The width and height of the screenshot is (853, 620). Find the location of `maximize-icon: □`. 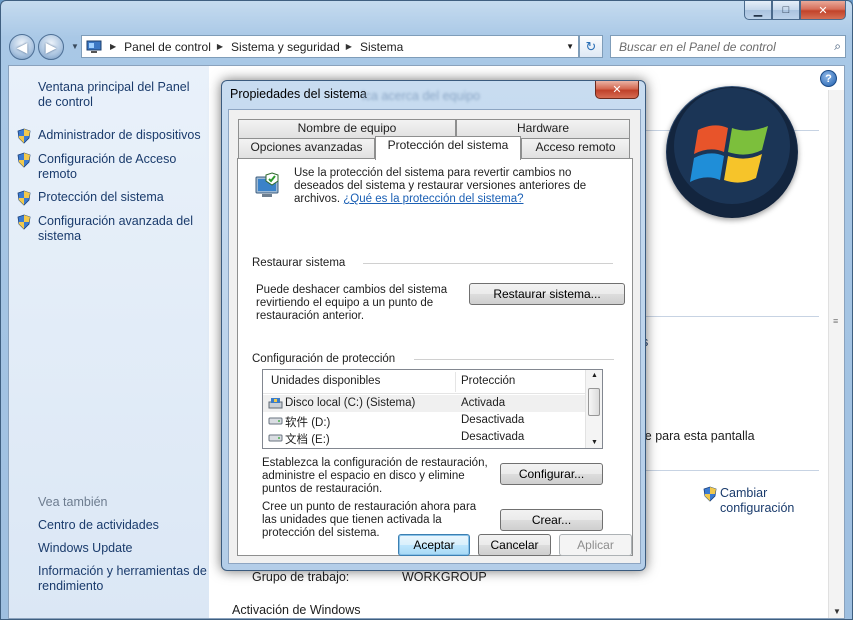

maximize-icon: □ is located at coordinates (786, 10).